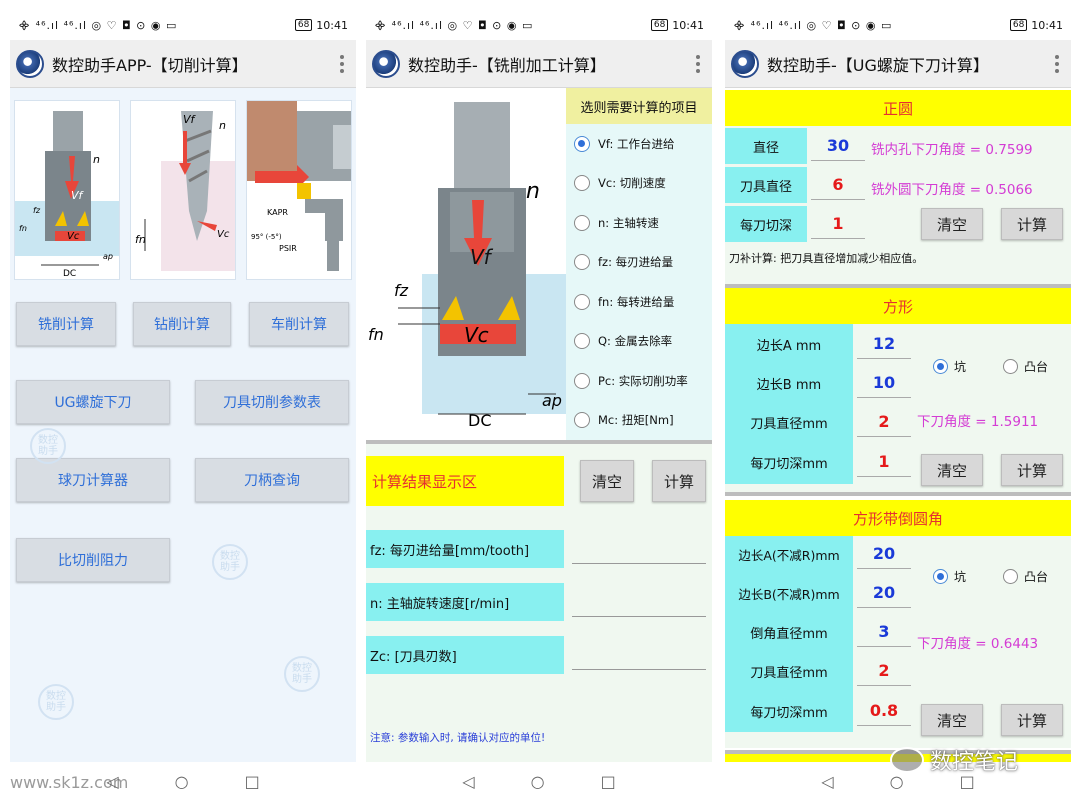  I want to click on circle-calculate-button: 计算, so click(1032, 224).